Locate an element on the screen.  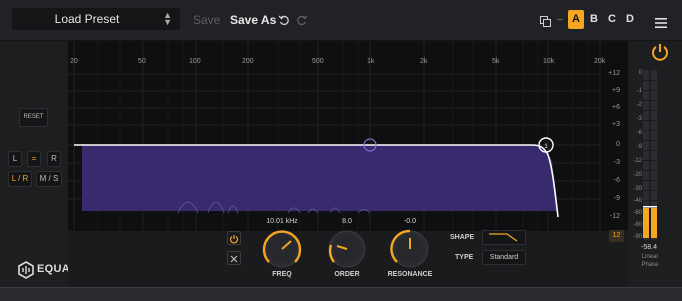
db-label: -9 is located at coordinates (616, 198).